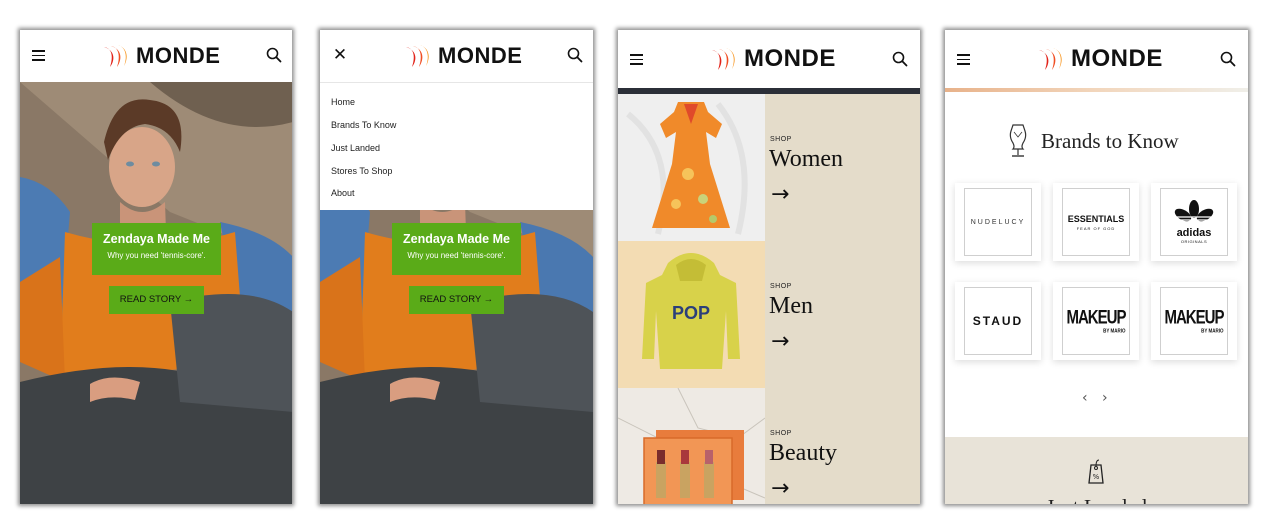 The image size is (1272, 531). I want to click on shop-row-beauty: SHOP Beauty →, so click(769, 446).